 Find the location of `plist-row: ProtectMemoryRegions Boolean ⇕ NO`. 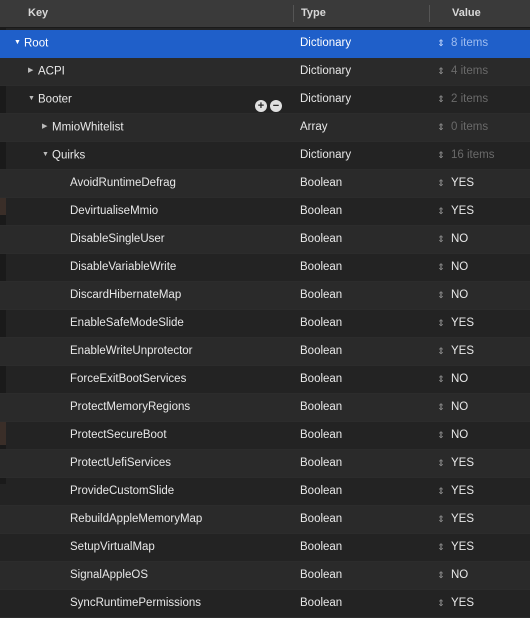

plist-row: ProtectMemoryRegions Boolean ⇕ NO is located at coordinates (265, 408).